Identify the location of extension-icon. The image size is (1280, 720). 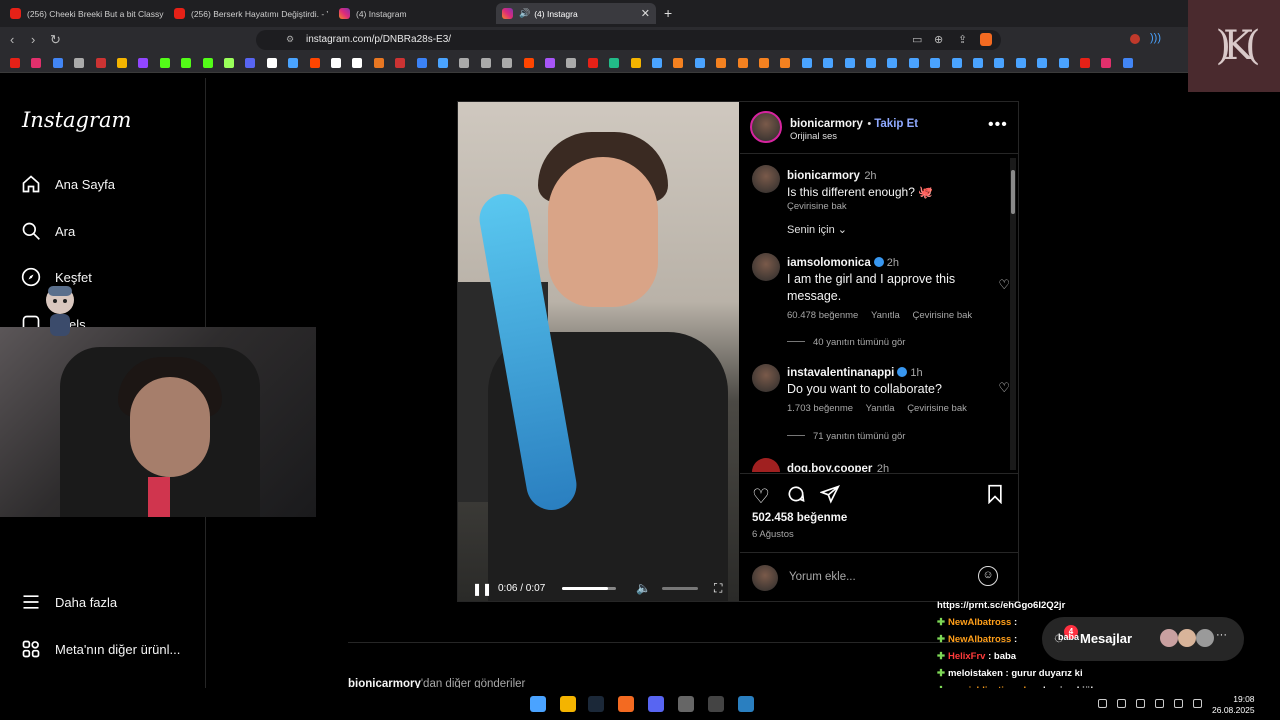
(1135, 39).